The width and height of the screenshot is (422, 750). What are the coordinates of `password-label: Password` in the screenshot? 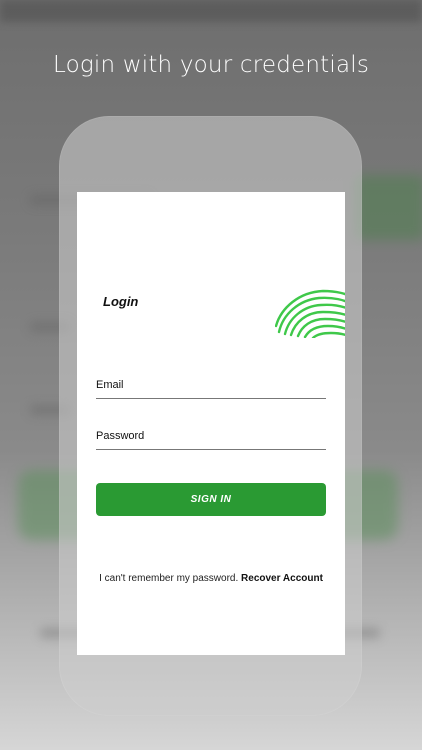 It's located at (120, 436).